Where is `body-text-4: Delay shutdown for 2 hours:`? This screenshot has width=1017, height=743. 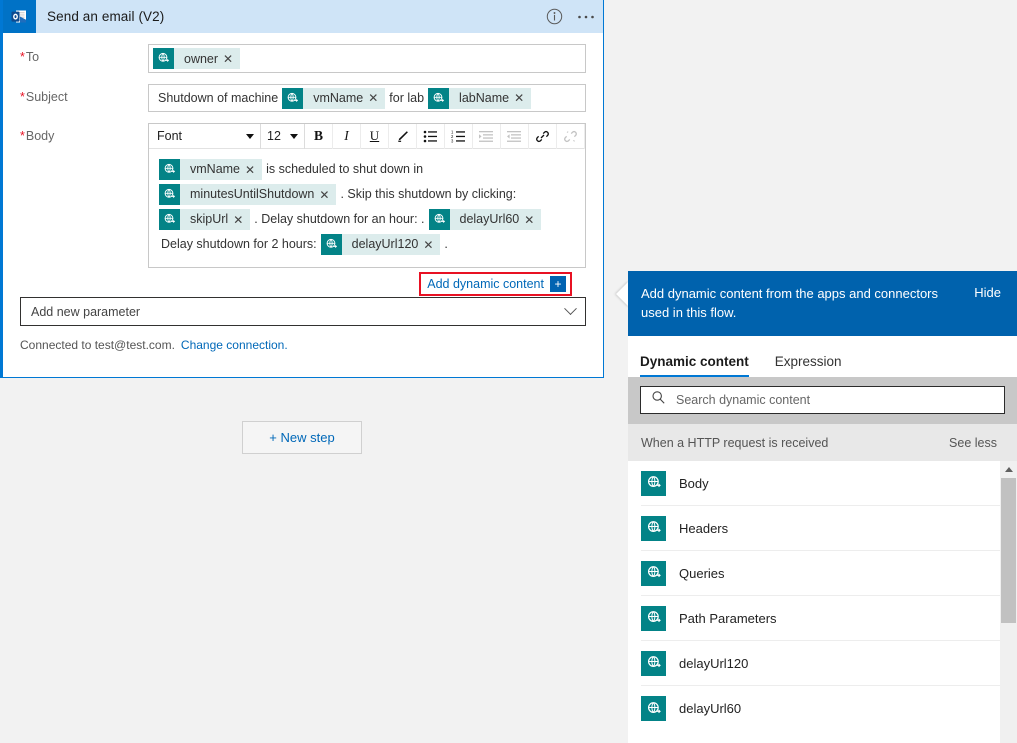
body-text-4: Delay shutdown for 2 hours: is located at coordinates (239, 244).